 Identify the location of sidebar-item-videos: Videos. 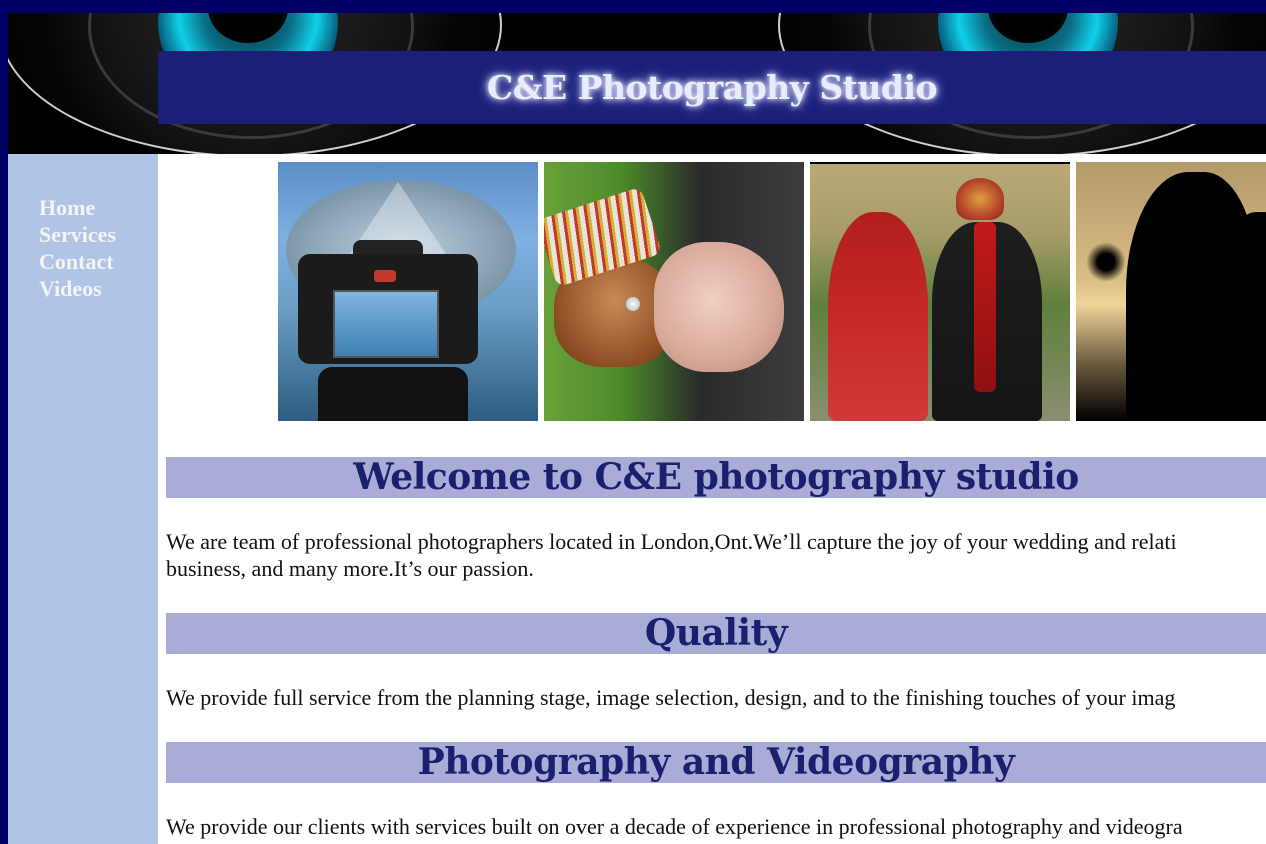
(77, 288).